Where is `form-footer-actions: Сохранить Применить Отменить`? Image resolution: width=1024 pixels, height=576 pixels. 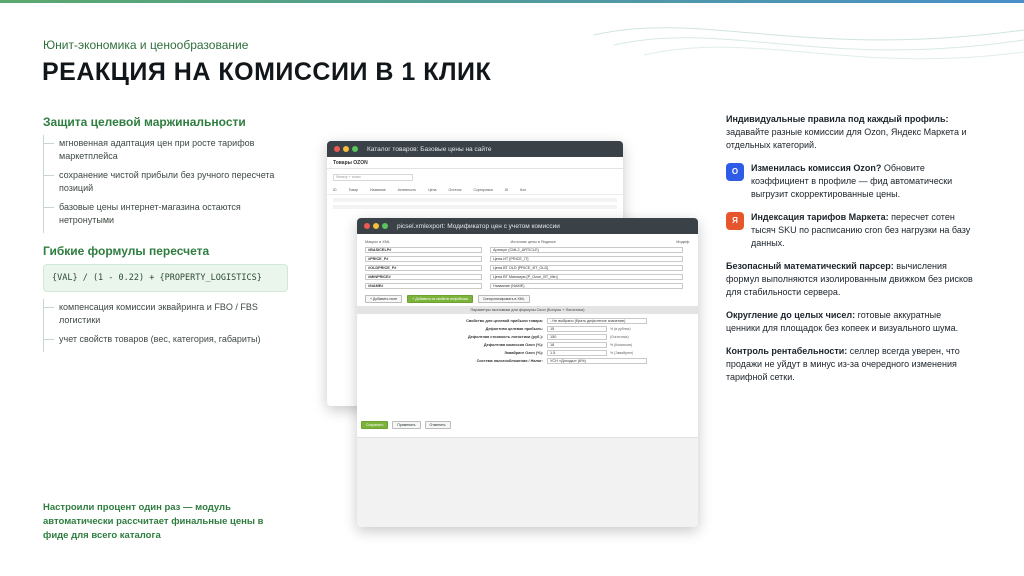
form-footer-actions: Сохранить Применить Отменить is located at coordinates (406, 425).